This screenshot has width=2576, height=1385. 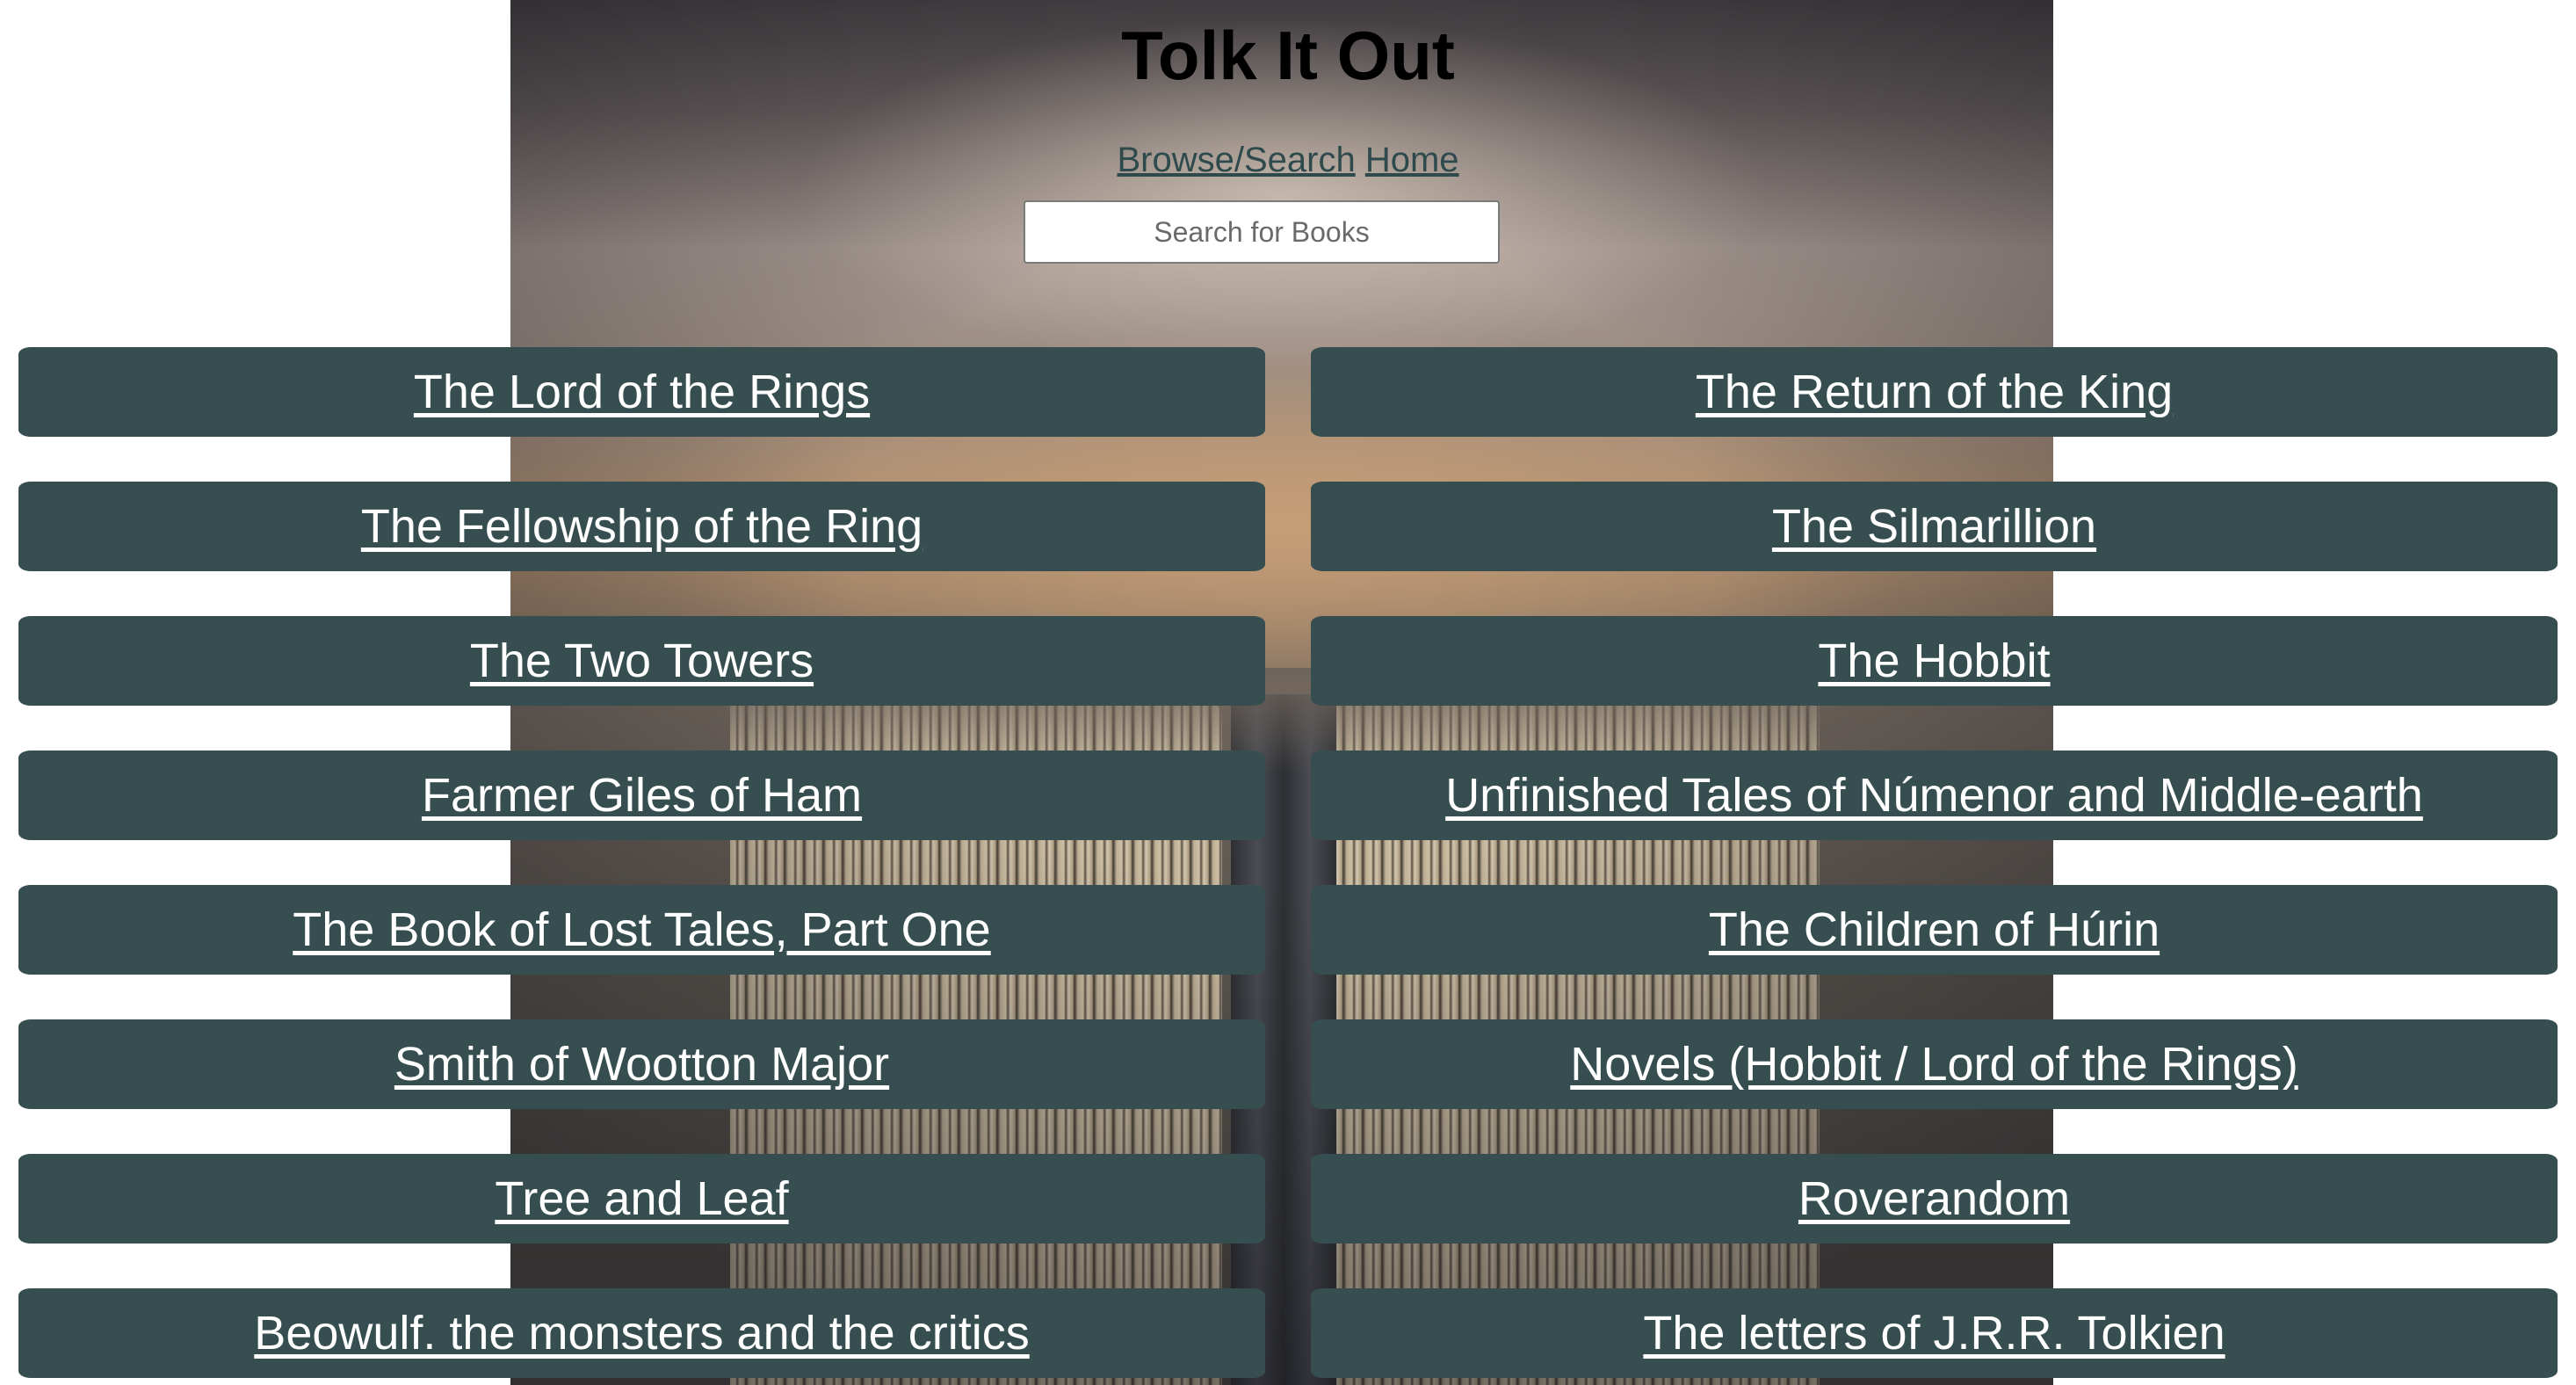 What do you see at coordinates (1236, 160) in the screenshot?
I see `browse-search-link: Browse/Search` at bounding box center [1236, 160].